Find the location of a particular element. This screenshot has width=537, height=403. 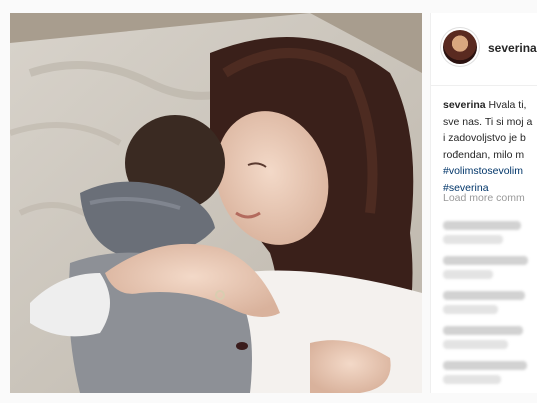

caption-line-0: Hvala ti, is located at coordinates (507, 105).